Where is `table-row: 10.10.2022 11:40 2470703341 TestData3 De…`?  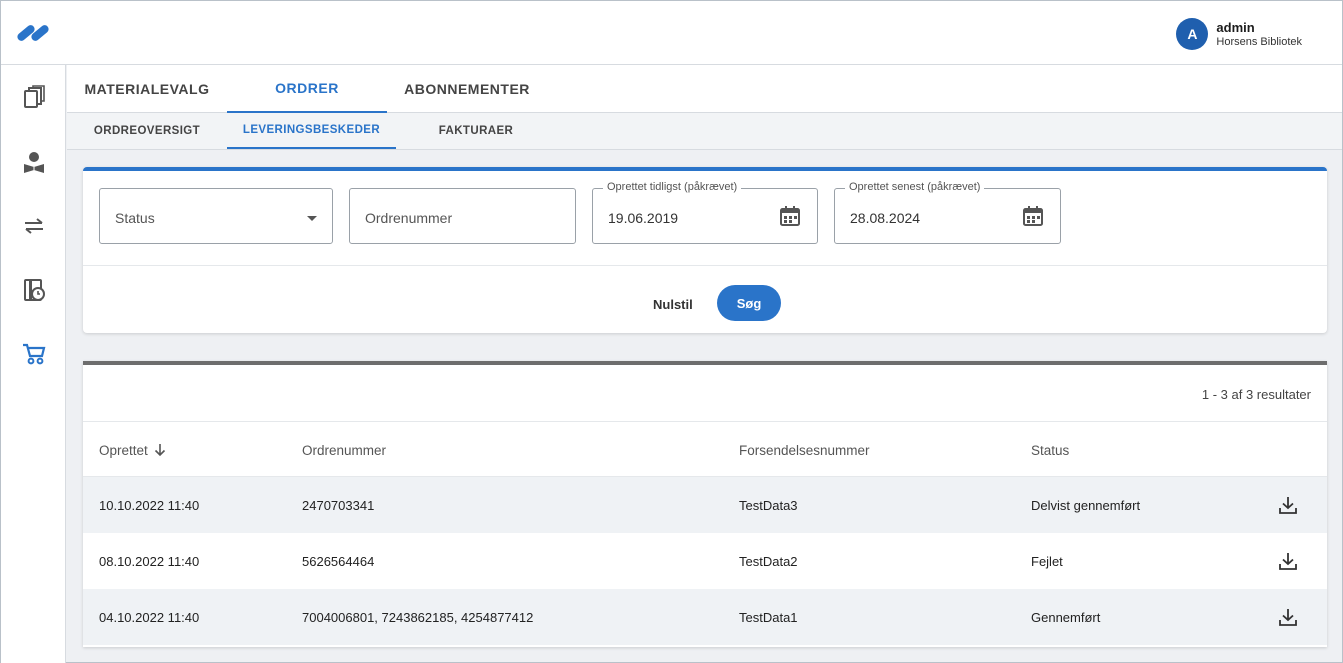 table-row: 10.10.2022 11:40 2470703341 TestData3 De… is located at coordinates (705, 505).